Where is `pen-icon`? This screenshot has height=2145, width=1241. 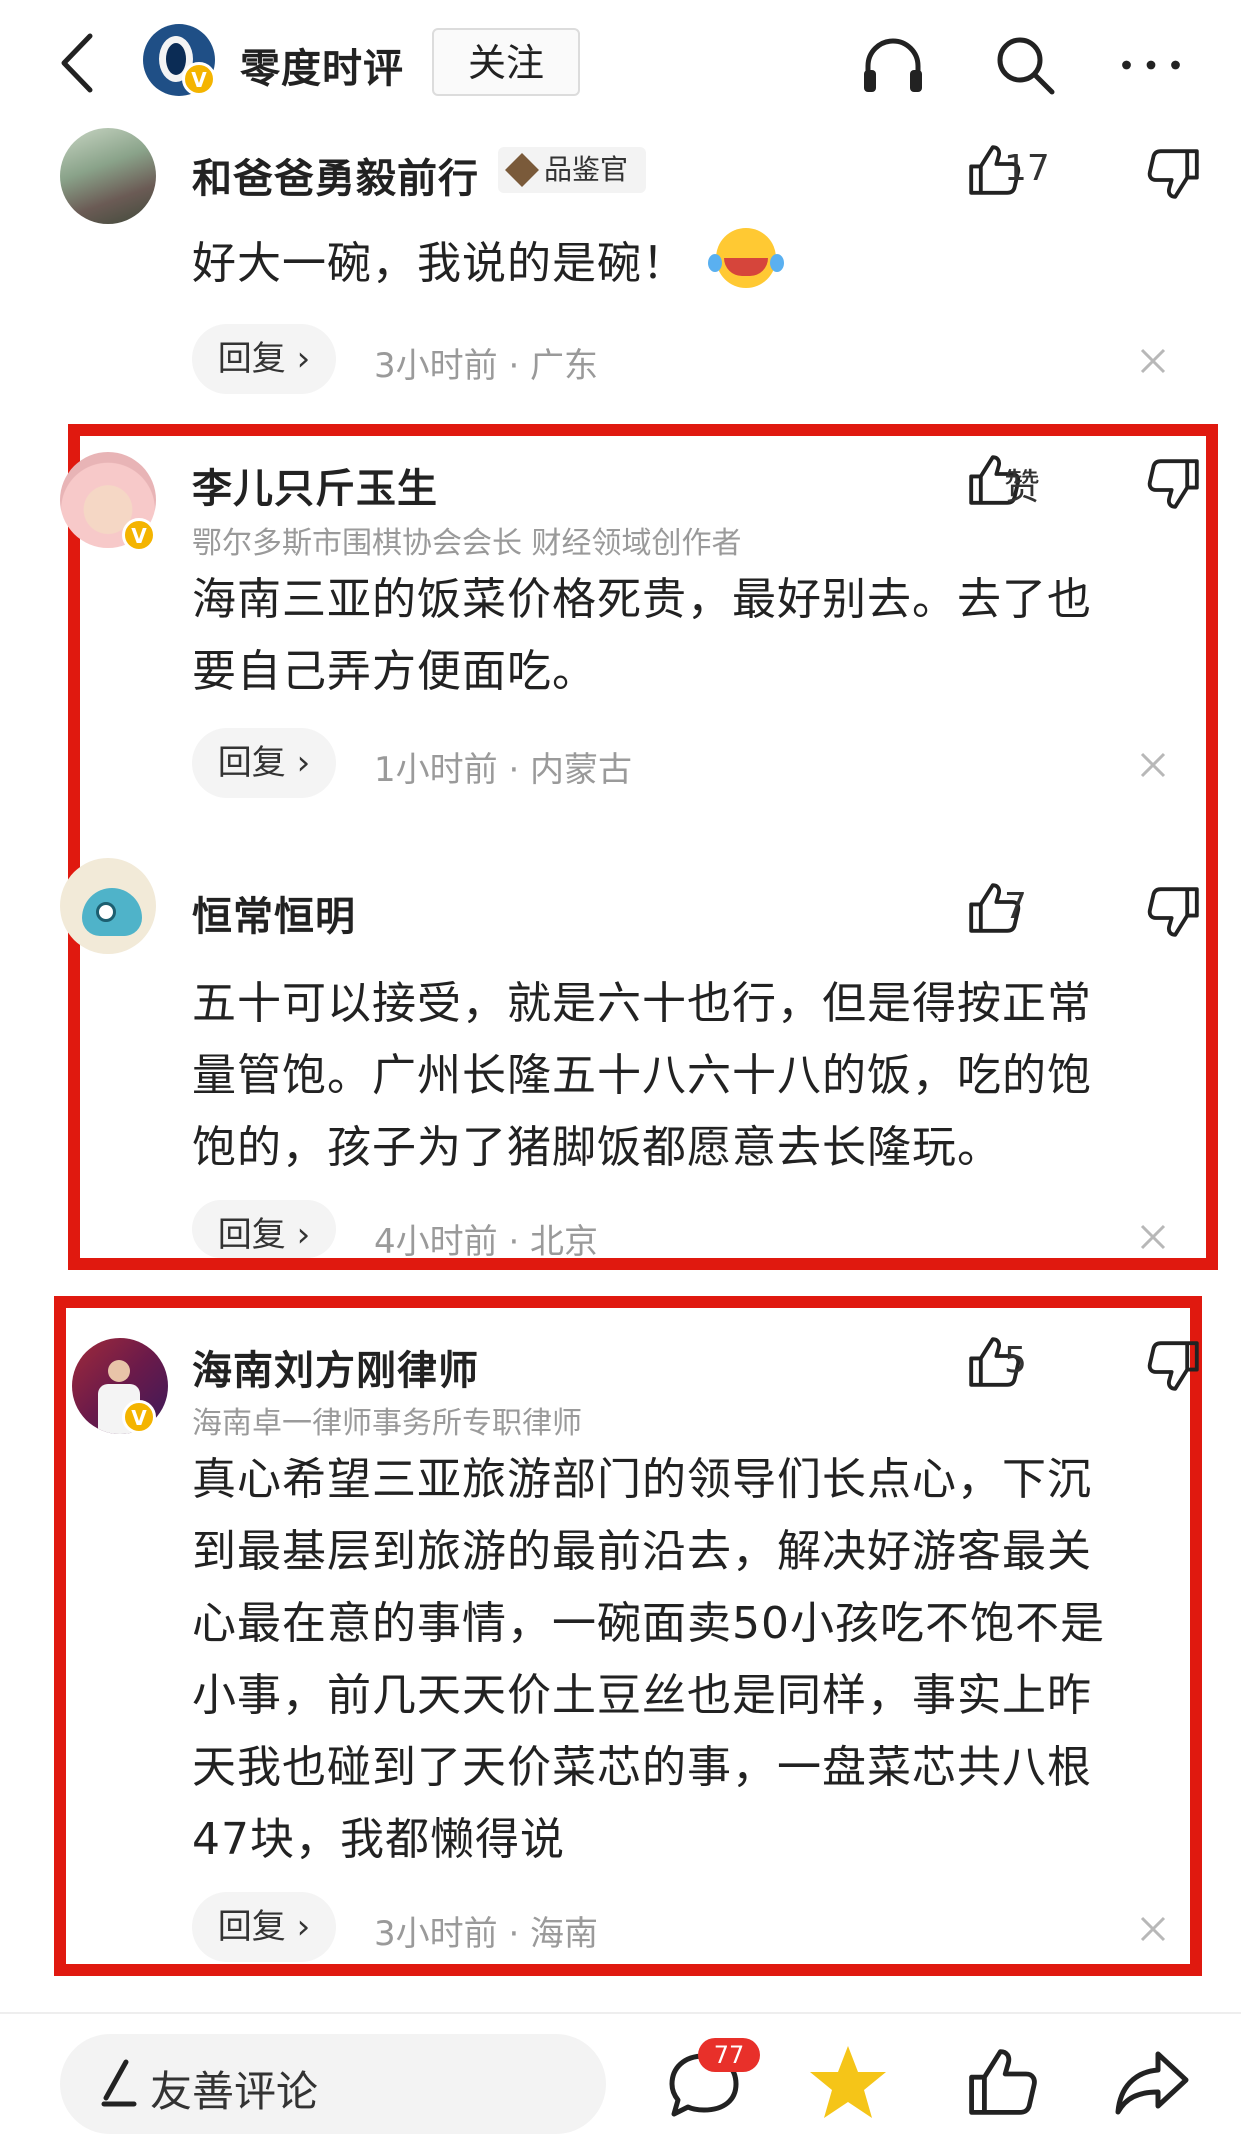 pen-icon is located at coordinates (119, 2083).